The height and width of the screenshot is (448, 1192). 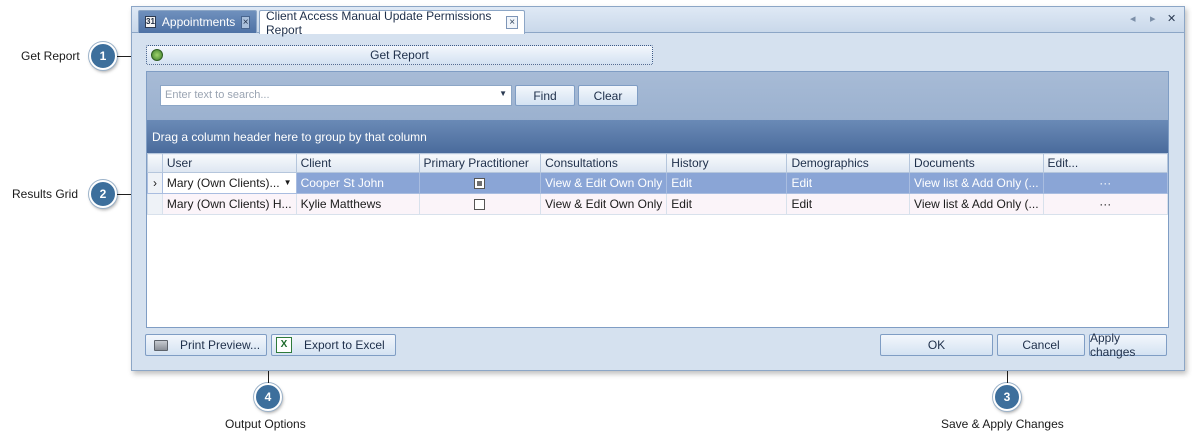 What do you see at coordinates (936, 345) in the screenshot?
I see `ok-button: OK` at bounding box center [936, 345].